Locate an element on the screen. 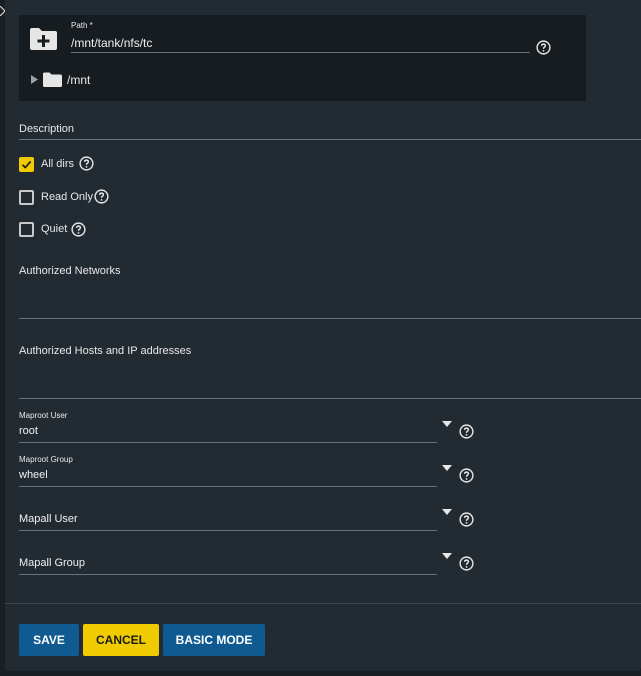  mapall-group-select is located at coordinates (228, 565).